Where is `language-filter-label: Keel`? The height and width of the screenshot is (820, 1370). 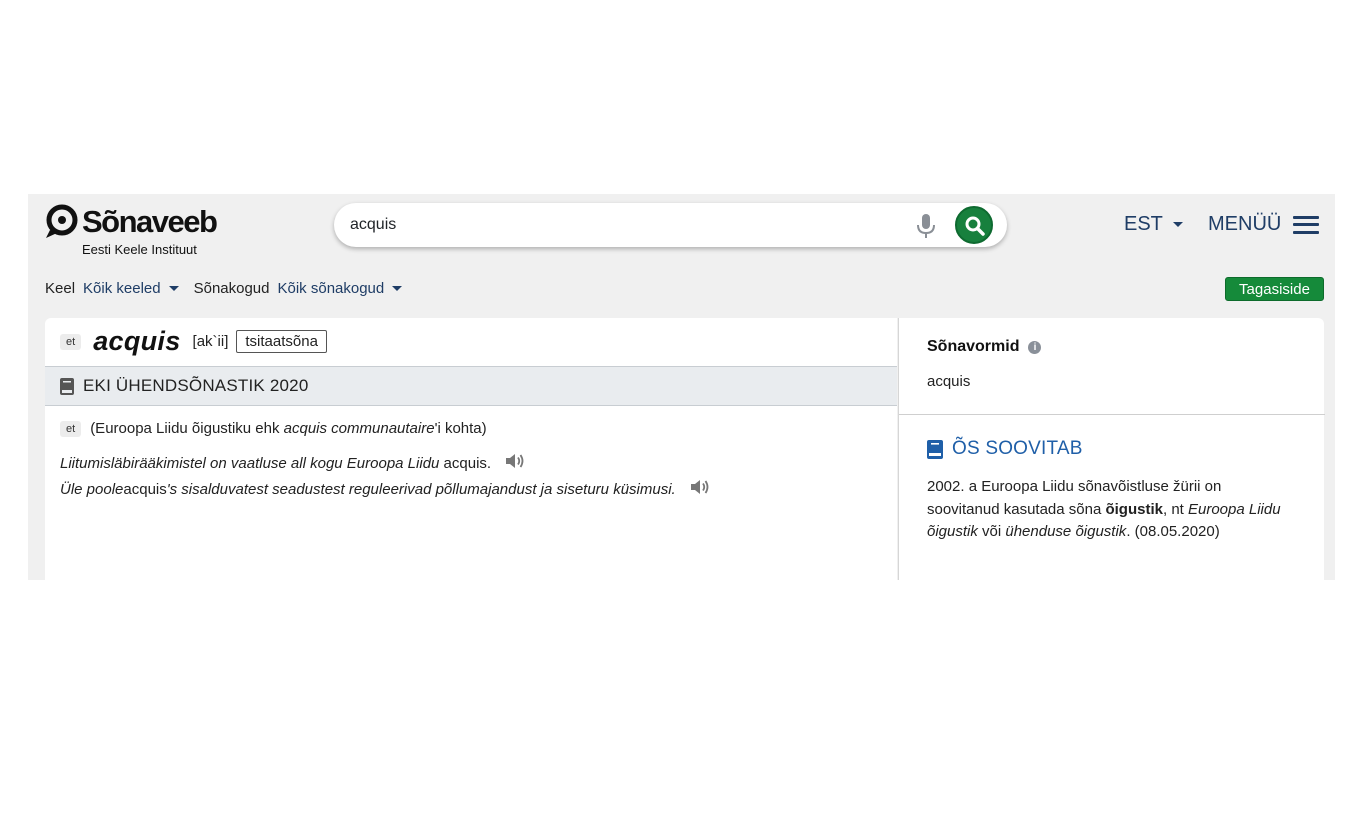
language-filter-label: Keel is located at coordinates (60, 288).